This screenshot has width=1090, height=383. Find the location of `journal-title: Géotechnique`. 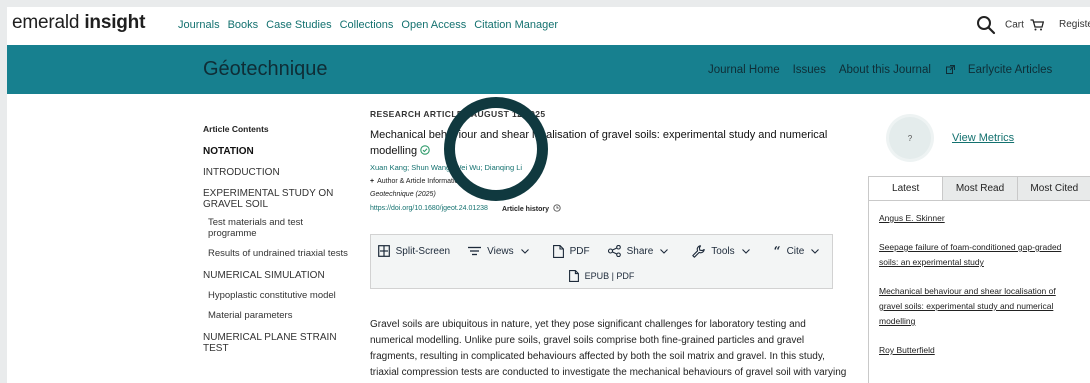

journal-title: Géotechnique is located at coordinates (265, 69).